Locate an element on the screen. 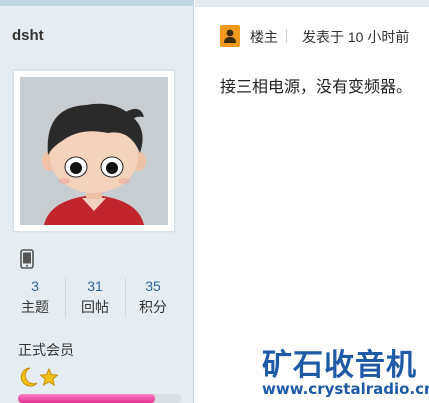 Image resolution: width=429 pixels, height=403 pixels. sidebar-top-border is located at coordinates (97, 3).